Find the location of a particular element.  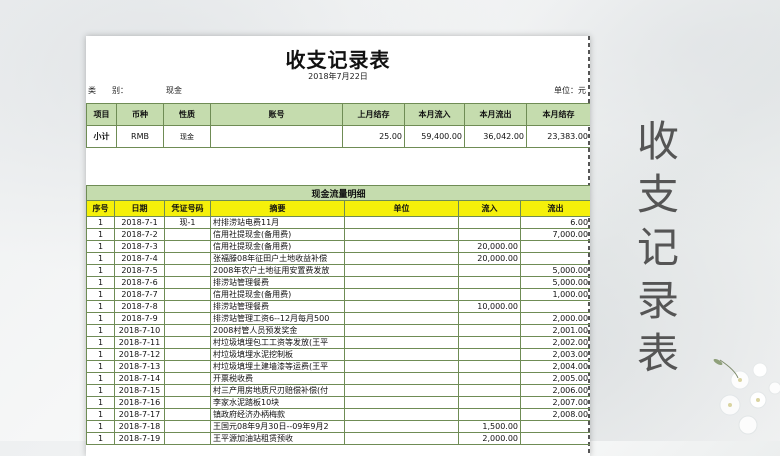

table-cell: 村三产用房地质尺刃赔偿补偿(付 is located at coordinates (277, 390).